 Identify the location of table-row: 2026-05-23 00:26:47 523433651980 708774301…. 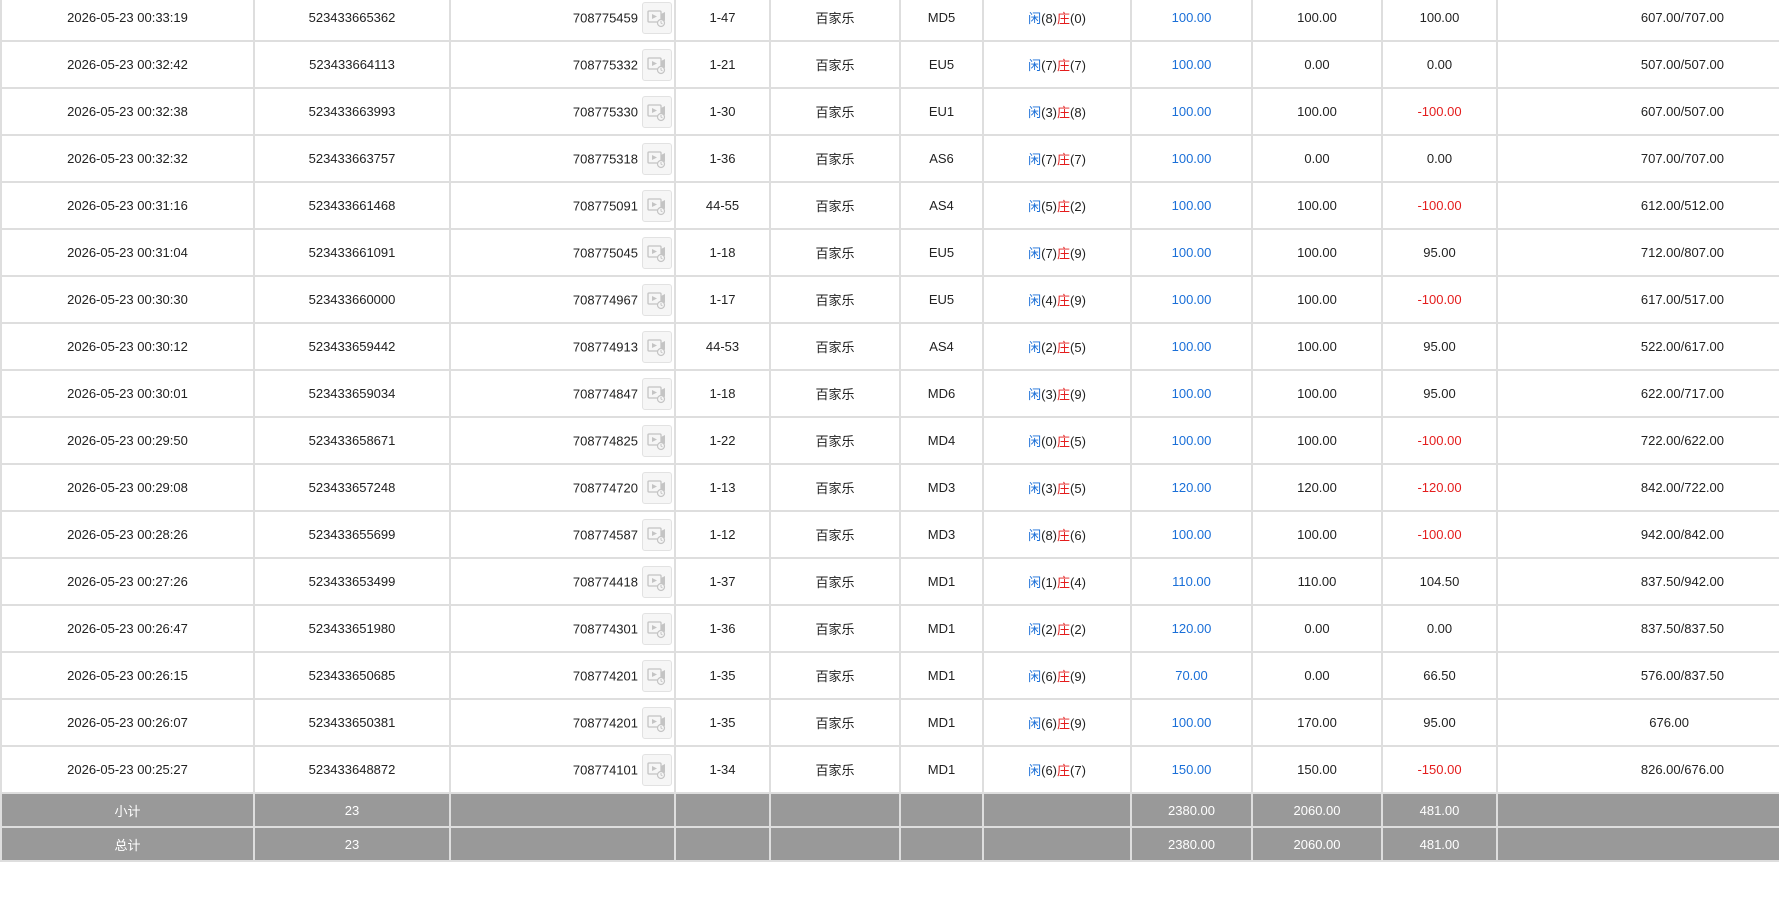
(889, 628).